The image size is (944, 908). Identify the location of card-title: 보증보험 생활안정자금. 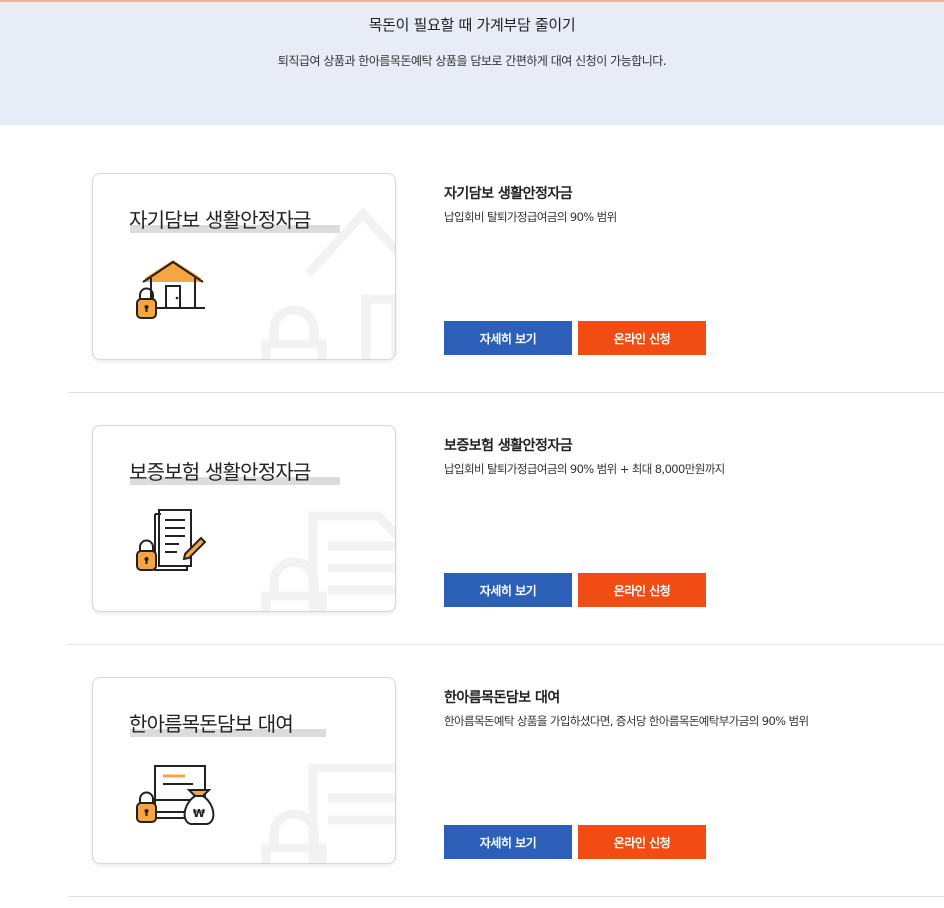
(220, 472).